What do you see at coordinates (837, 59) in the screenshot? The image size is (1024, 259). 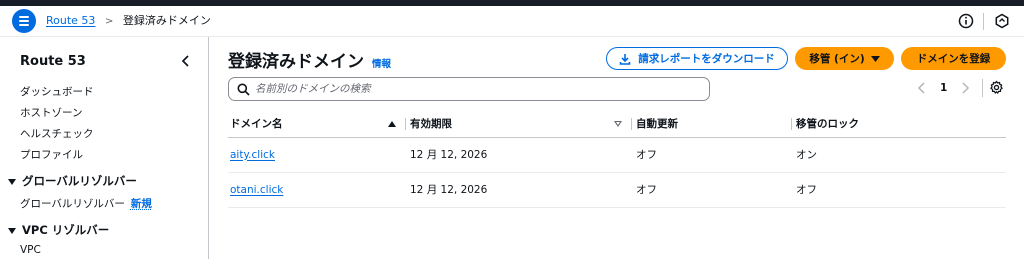 I see `transfer-button-label: 移管 (イン)` at bounding box center [837, 59].